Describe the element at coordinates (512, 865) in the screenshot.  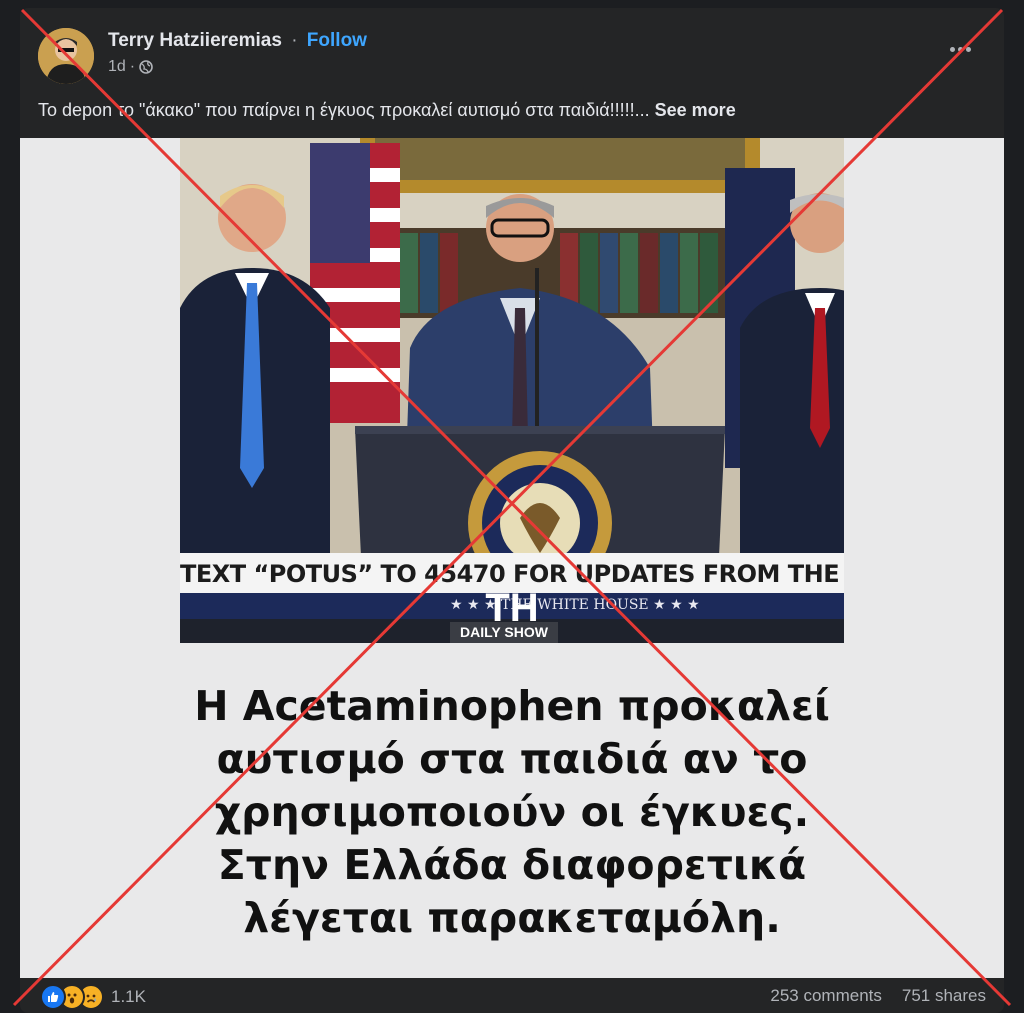
I see `caption-line-4: Στην Ελλάδα διαφορετικά` at that location.